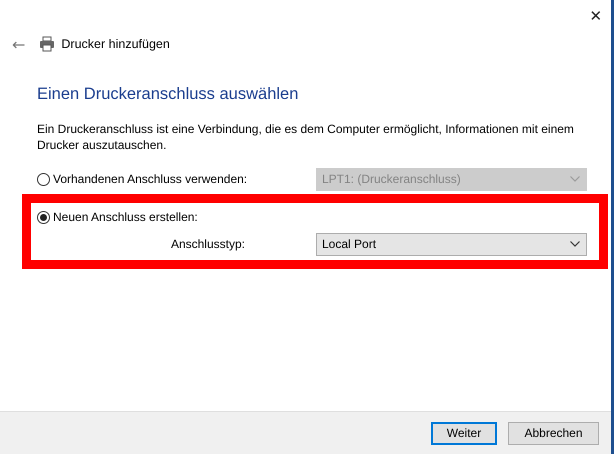  What do you see at coordinates (207, 244) in the screenshot?
I see `field-label: Anschlusstyp:` at bounding box center [207, 244].